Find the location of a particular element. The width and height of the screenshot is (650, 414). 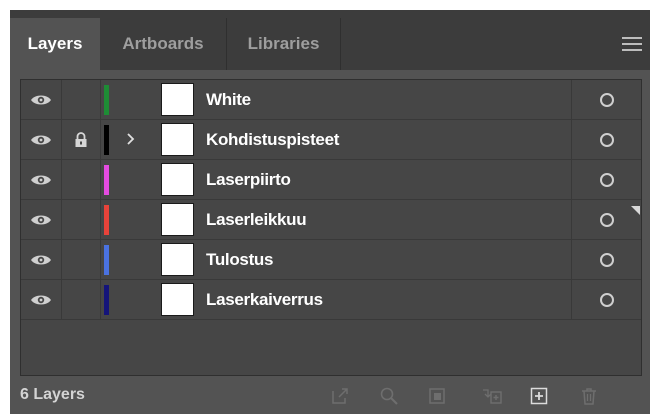

layer-name: White is located at coordinates (228, 99).